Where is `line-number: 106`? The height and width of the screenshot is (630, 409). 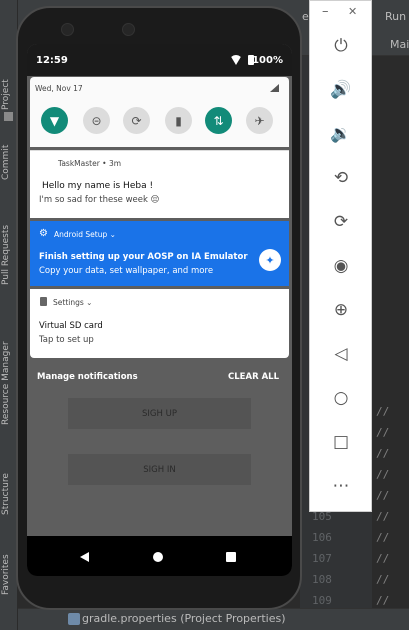
line-number: 106 is located at coordinates (322, 537).